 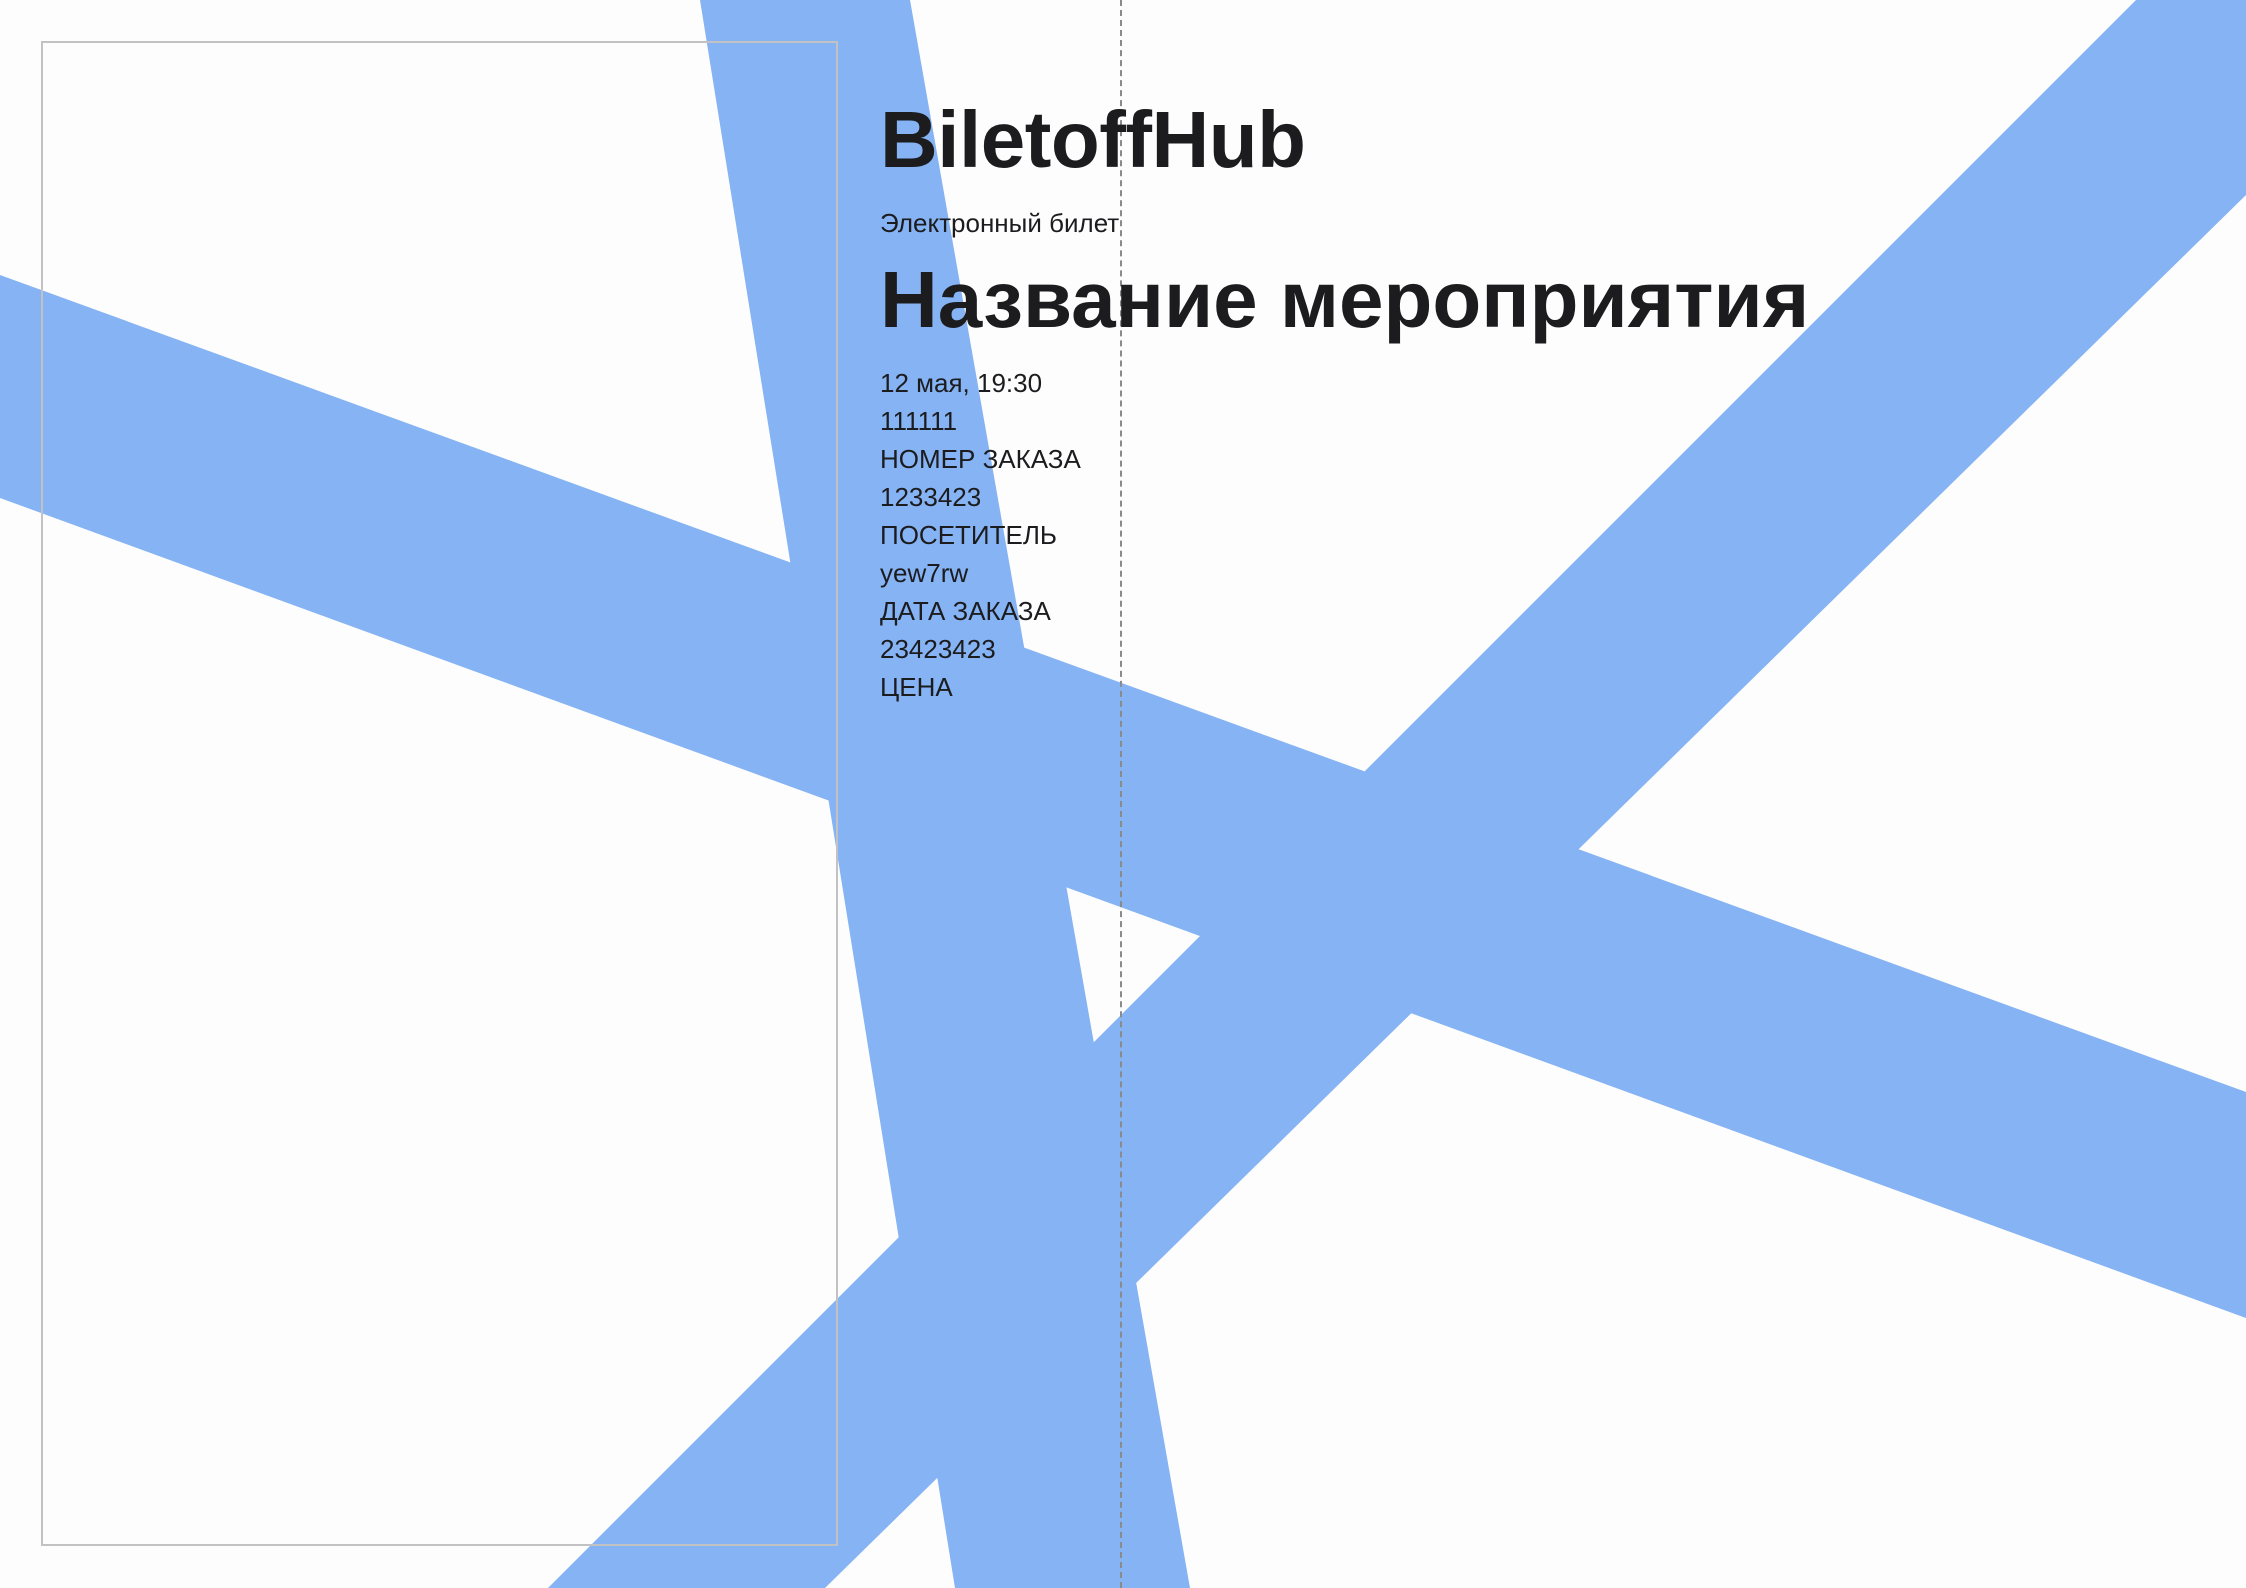 I want to click on order-date-value: 23423423, so click(x=938, y=649).